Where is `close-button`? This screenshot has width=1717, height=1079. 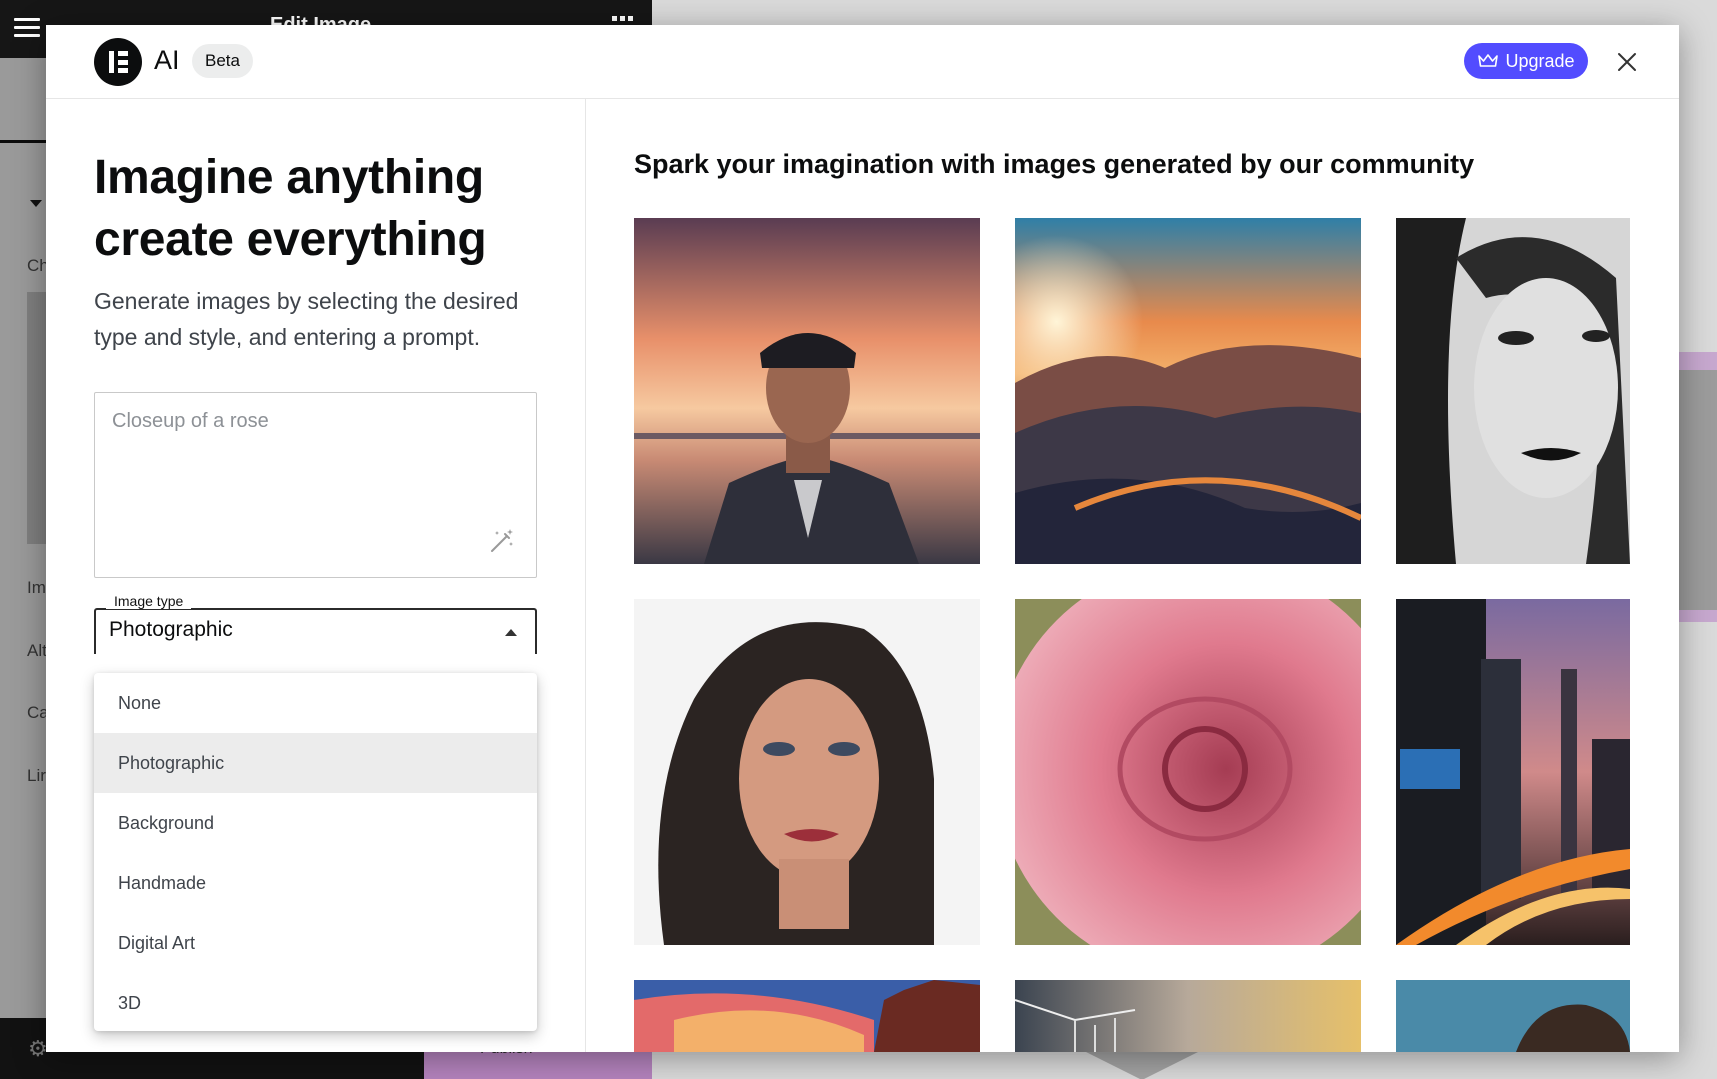
close-button is located at coordinates (1627, 62).